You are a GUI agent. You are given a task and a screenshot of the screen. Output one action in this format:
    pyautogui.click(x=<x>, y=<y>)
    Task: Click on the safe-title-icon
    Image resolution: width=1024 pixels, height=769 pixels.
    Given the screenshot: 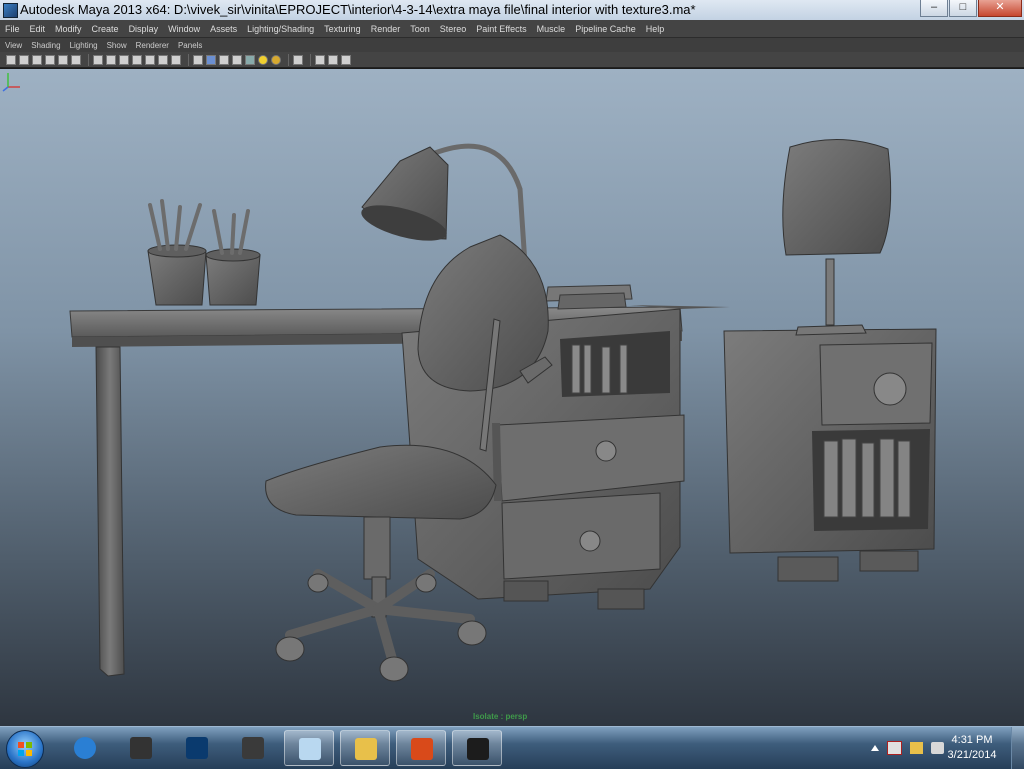 What is the action you would take?
    pyautogui.click(x=176, y=59)
    